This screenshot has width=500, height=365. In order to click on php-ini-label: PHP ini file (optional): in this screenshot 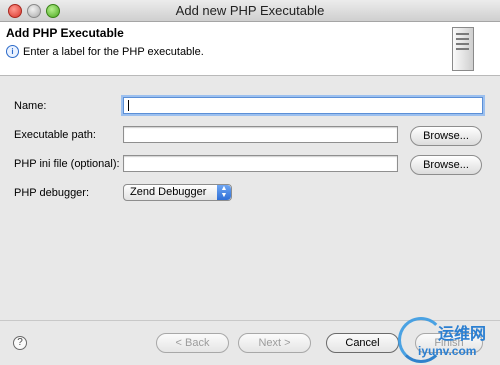, I will do `click(67, 164)`.